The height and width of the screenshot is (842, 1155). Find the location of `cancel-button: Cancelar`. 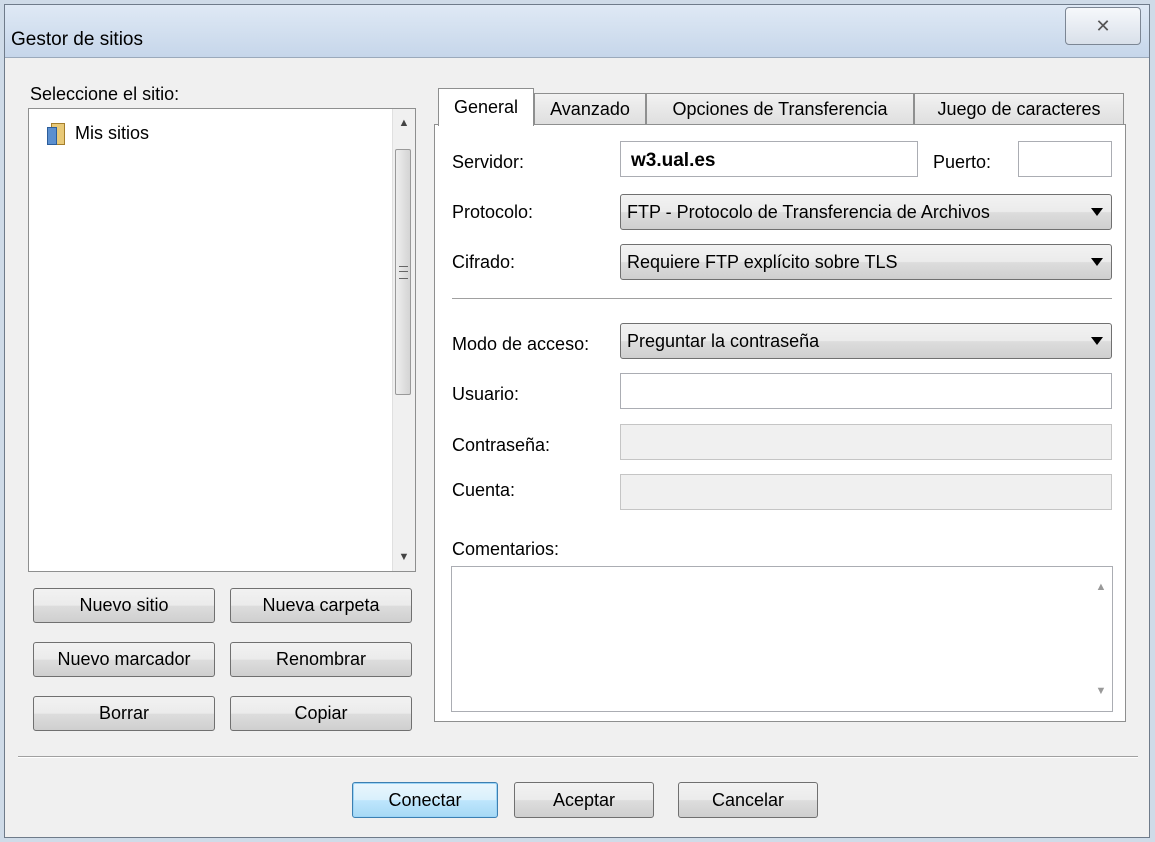

cancel-button: Cancelar is located at coordinates (748, 800).